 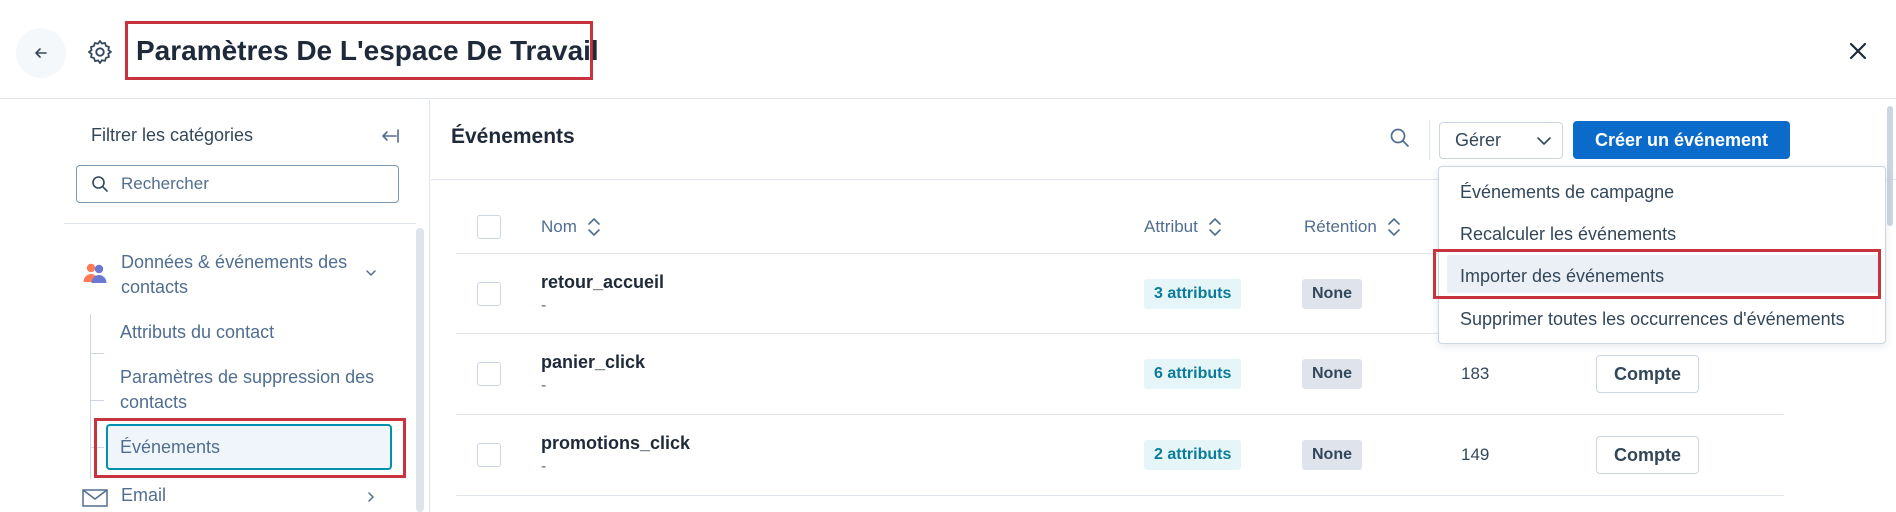 What do you see at coordinates (371, 497) in the screenshot?
I see `chevron-right-icon` at bounding box center [371, 497].